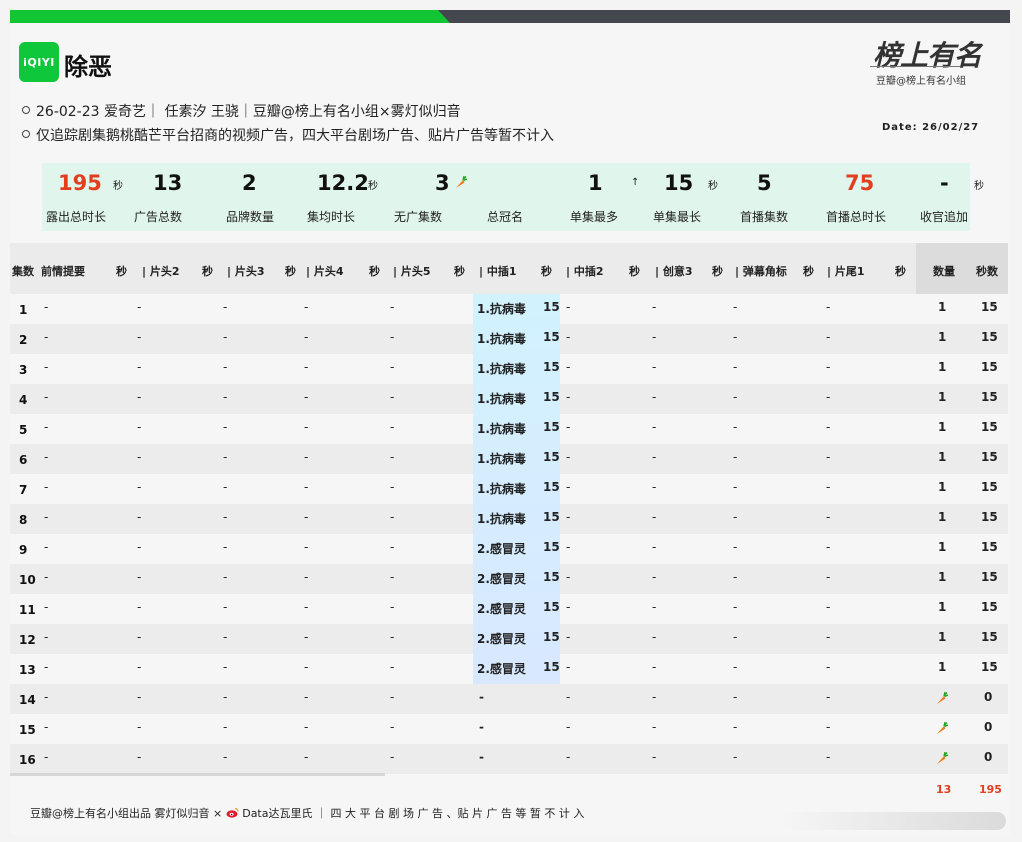 This screenshot has height=842, width=1022. What do you see at coordinates (944, 217) in the screenshot?
I see `stat-label: 收官追加` at bounding box center [944, 217].